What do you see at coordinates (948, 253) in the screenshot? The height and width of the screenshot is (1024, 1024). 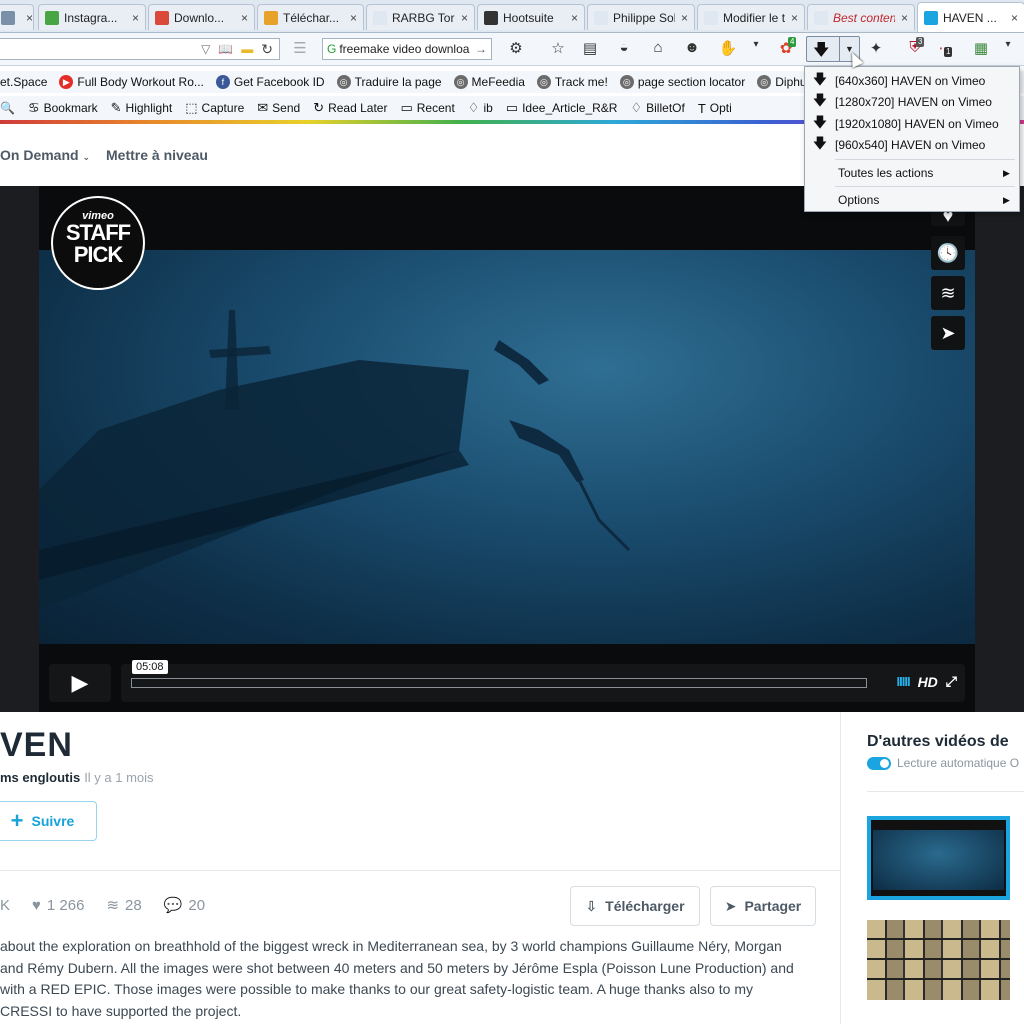 I see `watch-later-icon: 🕓` at bounding box center [948, 253].